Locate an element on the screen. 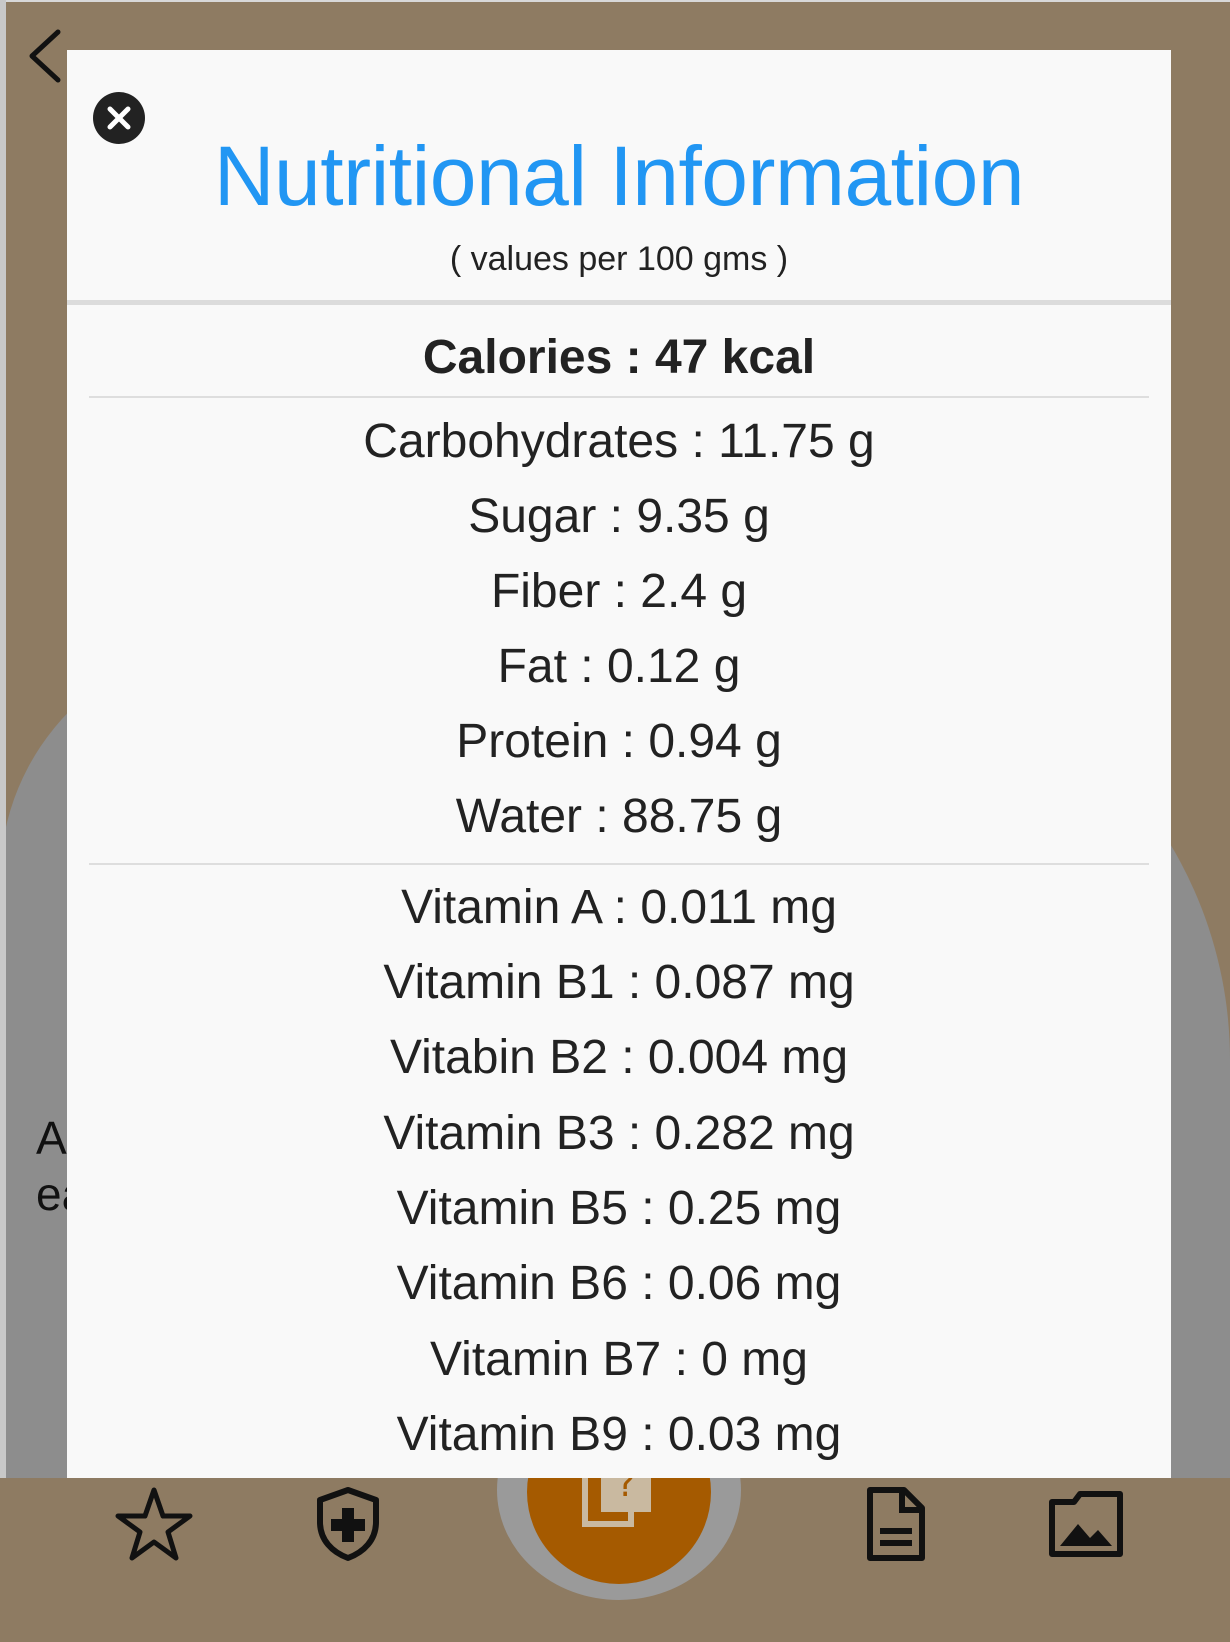  back-button is located at coordinates (46, 56).